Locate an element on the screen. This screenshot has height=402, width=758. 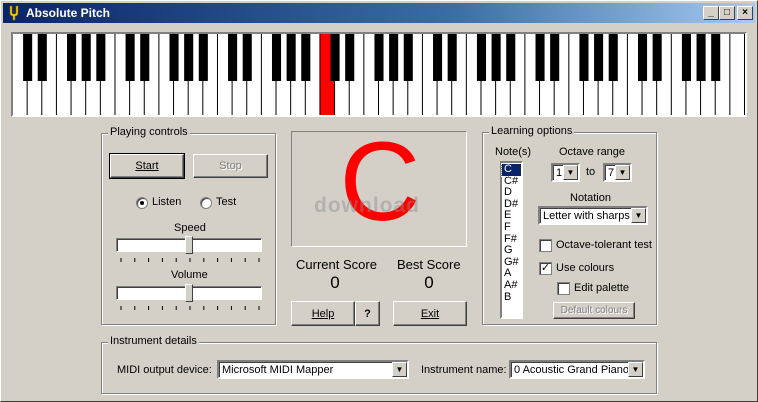
current-score-label: Current Score is located at coordinates (336, 264).